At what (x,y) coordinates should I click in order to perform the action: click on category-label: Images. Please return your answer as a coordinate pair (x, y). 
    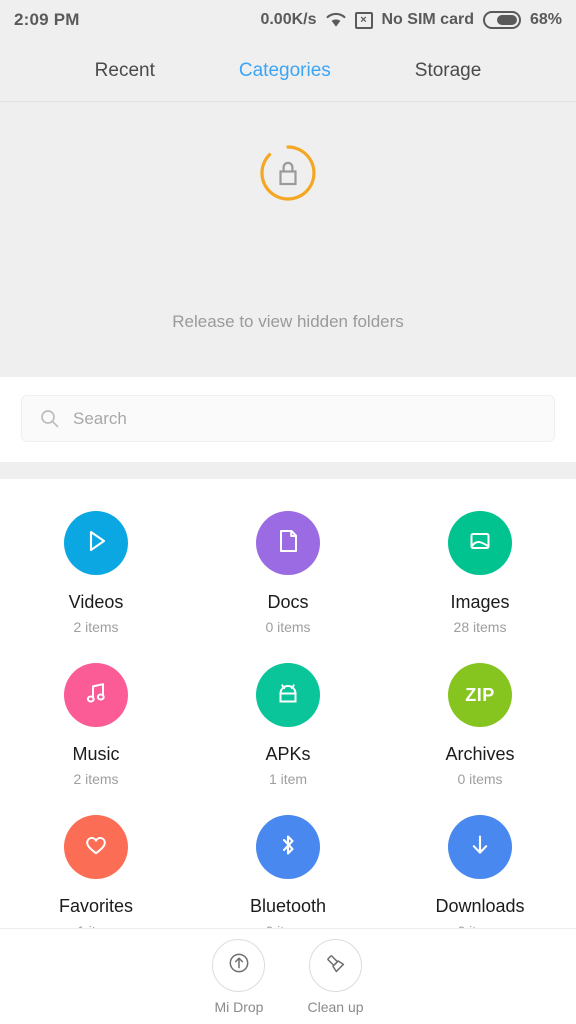
    Looking at the image, I should click on (480, 602).